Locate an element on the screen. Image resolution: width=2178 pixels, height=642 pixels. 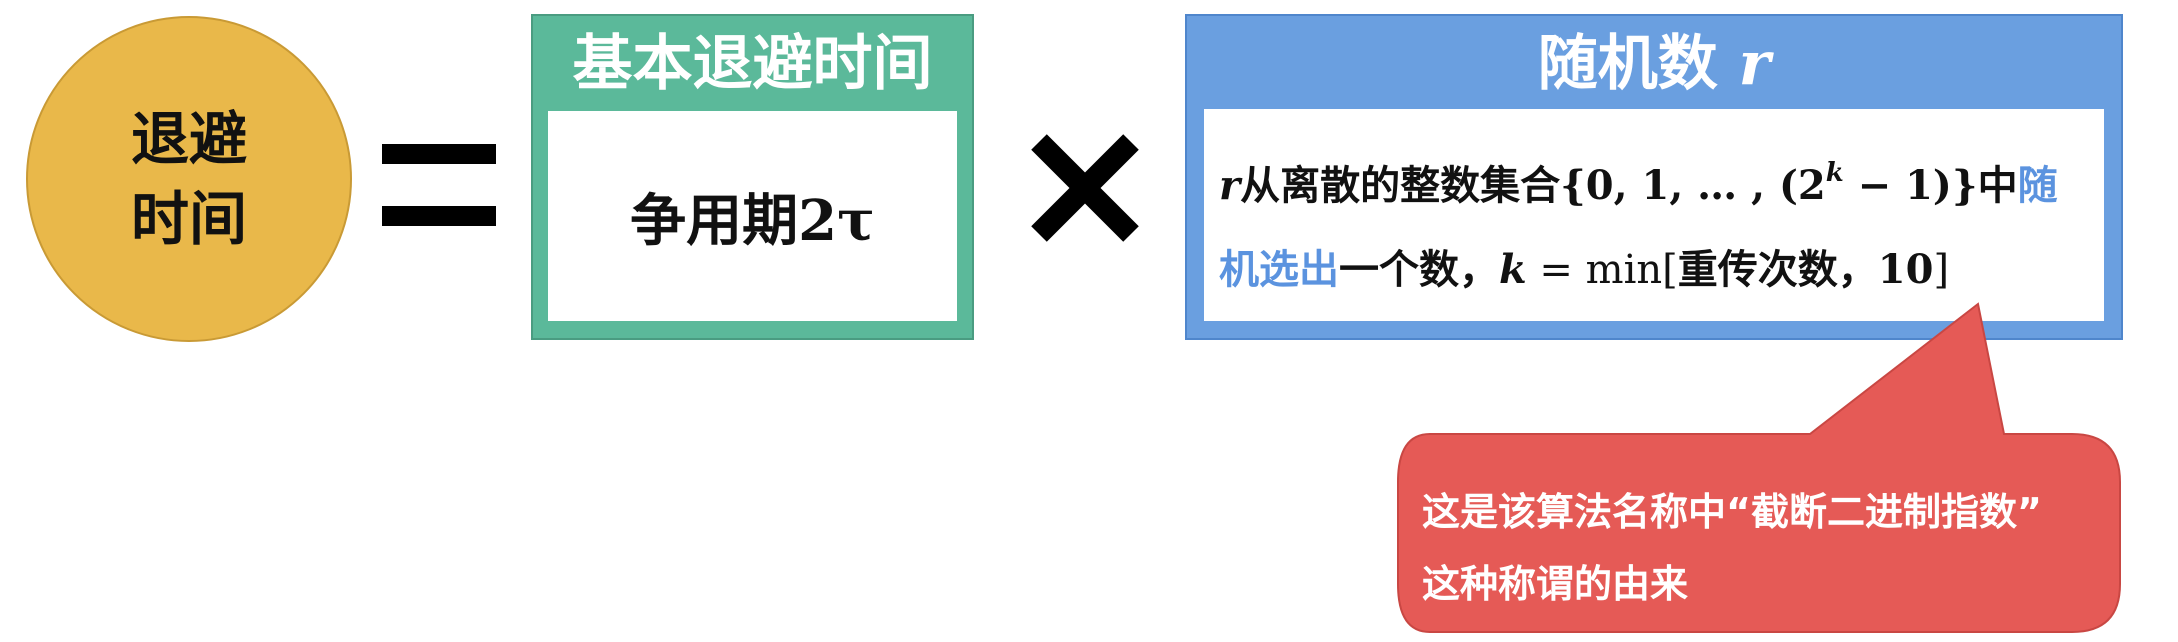
desc-text-2: 中 is located at coordinates (1997, 186).